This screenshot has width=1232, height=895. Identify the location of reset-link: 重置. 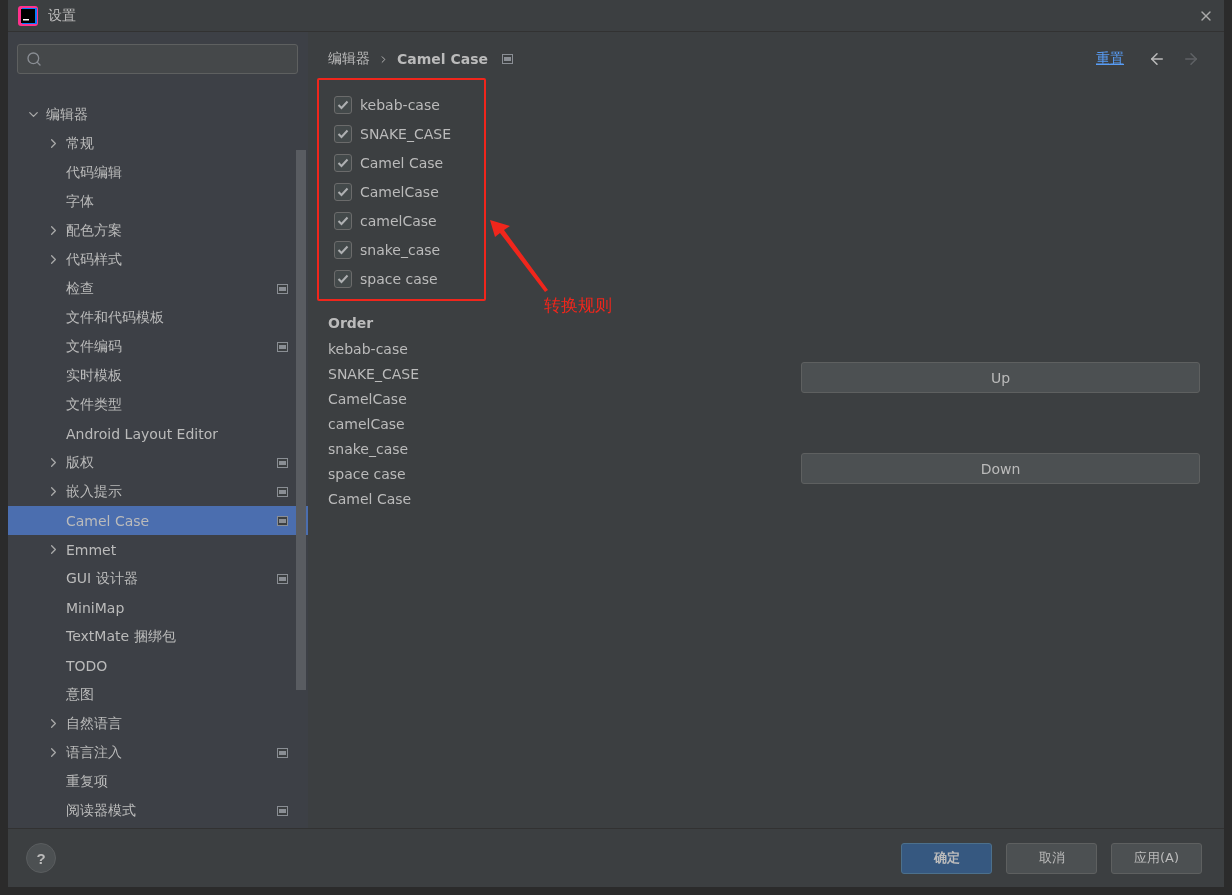
(1110, 59).